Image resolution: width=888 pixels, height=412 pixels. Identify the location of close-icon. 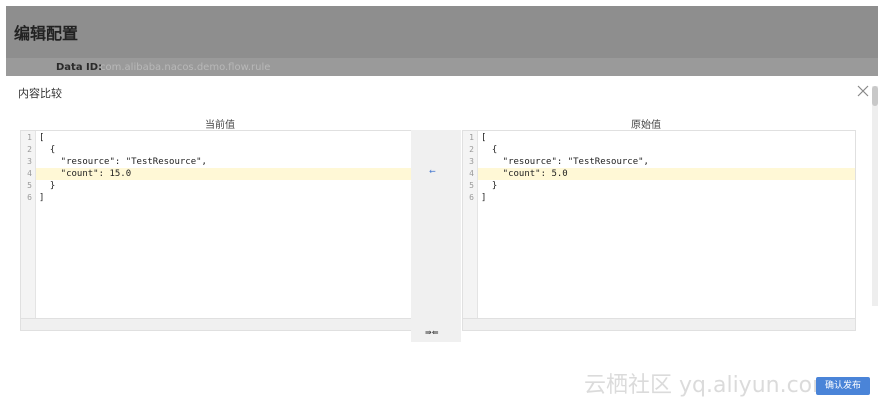
(863, 91).